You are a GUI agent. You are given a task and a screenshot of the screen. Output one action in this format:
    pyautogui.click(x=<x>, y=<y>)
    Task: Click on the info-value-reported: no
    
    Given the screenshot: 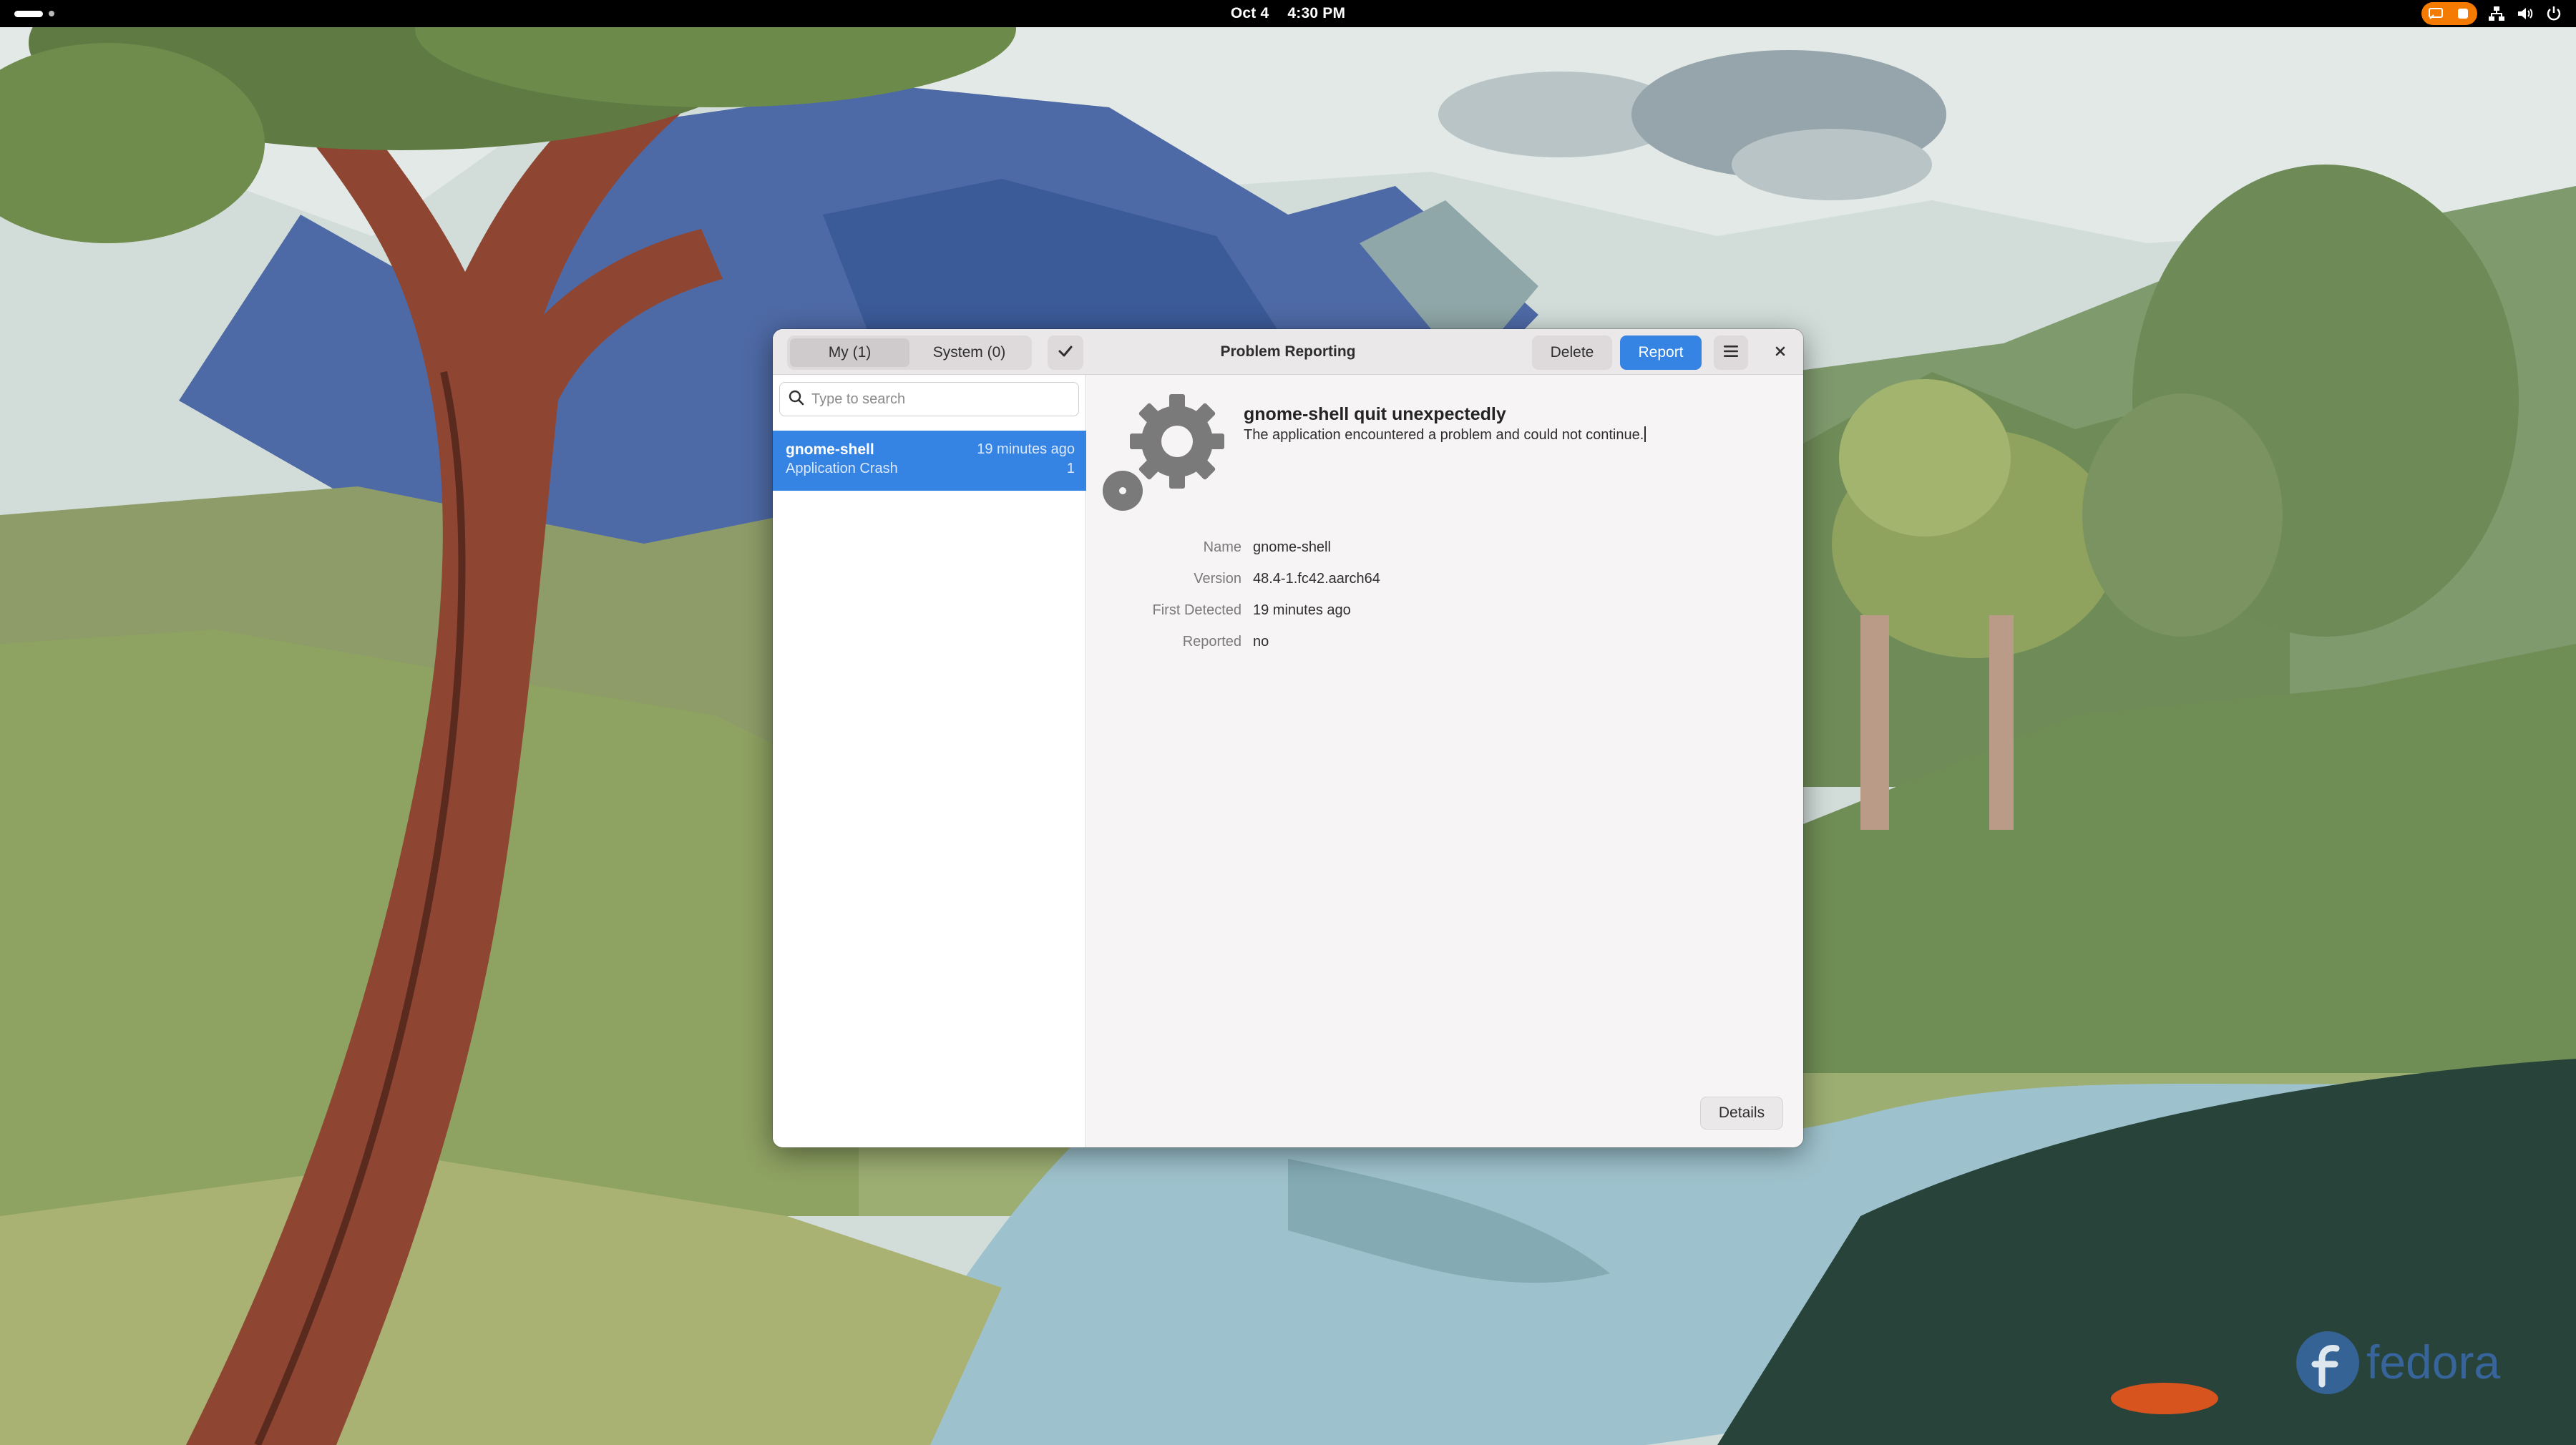 What is the action you would take?
    pyautogui.click(x=1261, y=642)
    